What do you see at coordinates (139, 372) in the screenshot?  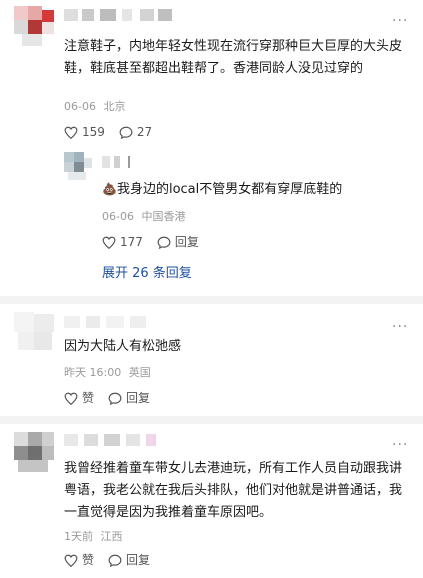 I see `comment-location: 英国` at bounding box center [139, 372].